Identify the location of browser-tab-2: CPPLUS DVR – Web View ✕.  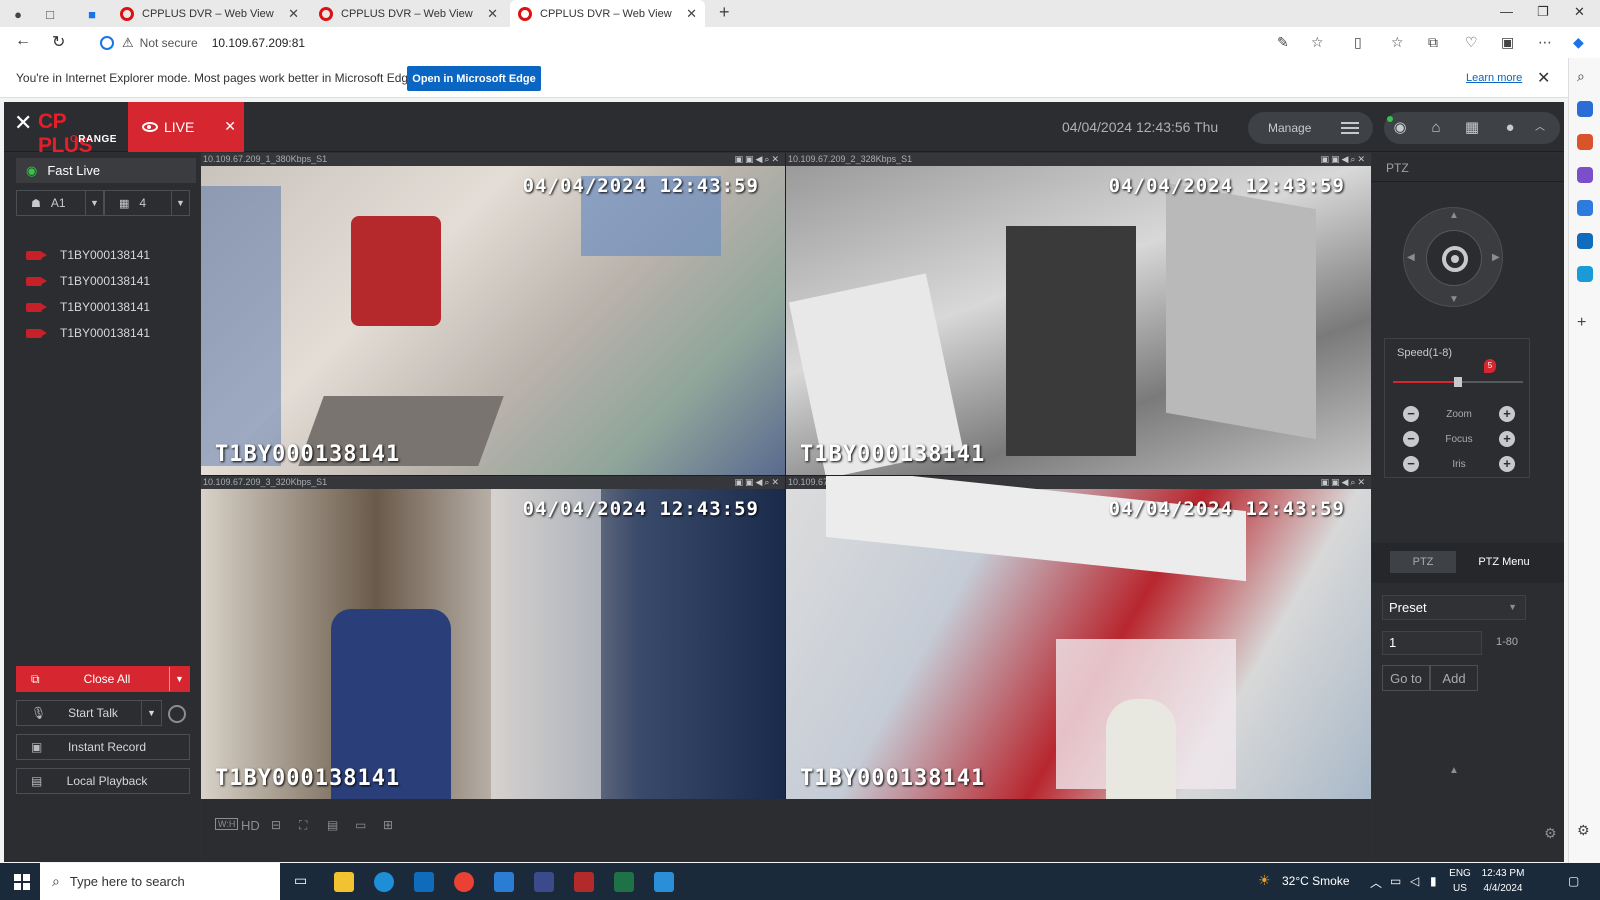
(408, 13).